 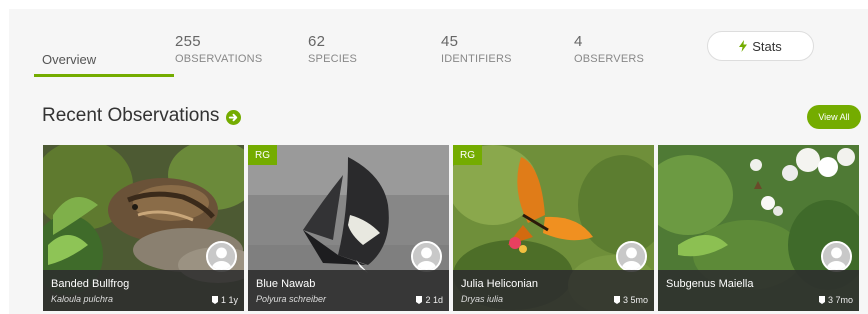 I want to click on tab-overview: Overview, so click(x=69, y=59).